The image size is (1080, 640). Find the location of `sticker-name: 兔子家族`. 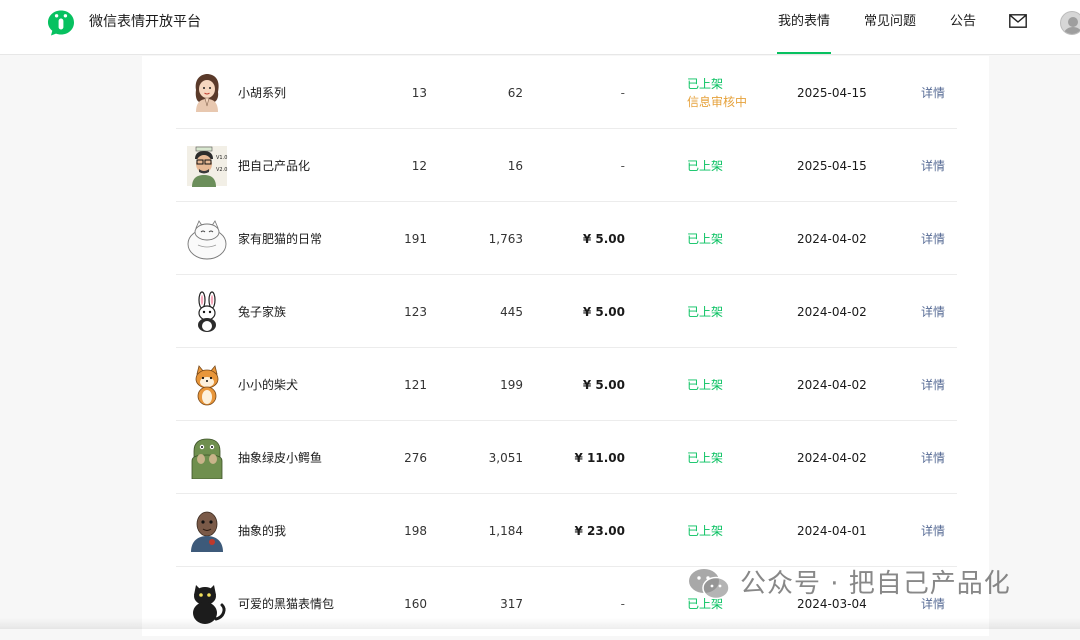

sticker-name: 兔子家族 is located at coordinates (262, 312).